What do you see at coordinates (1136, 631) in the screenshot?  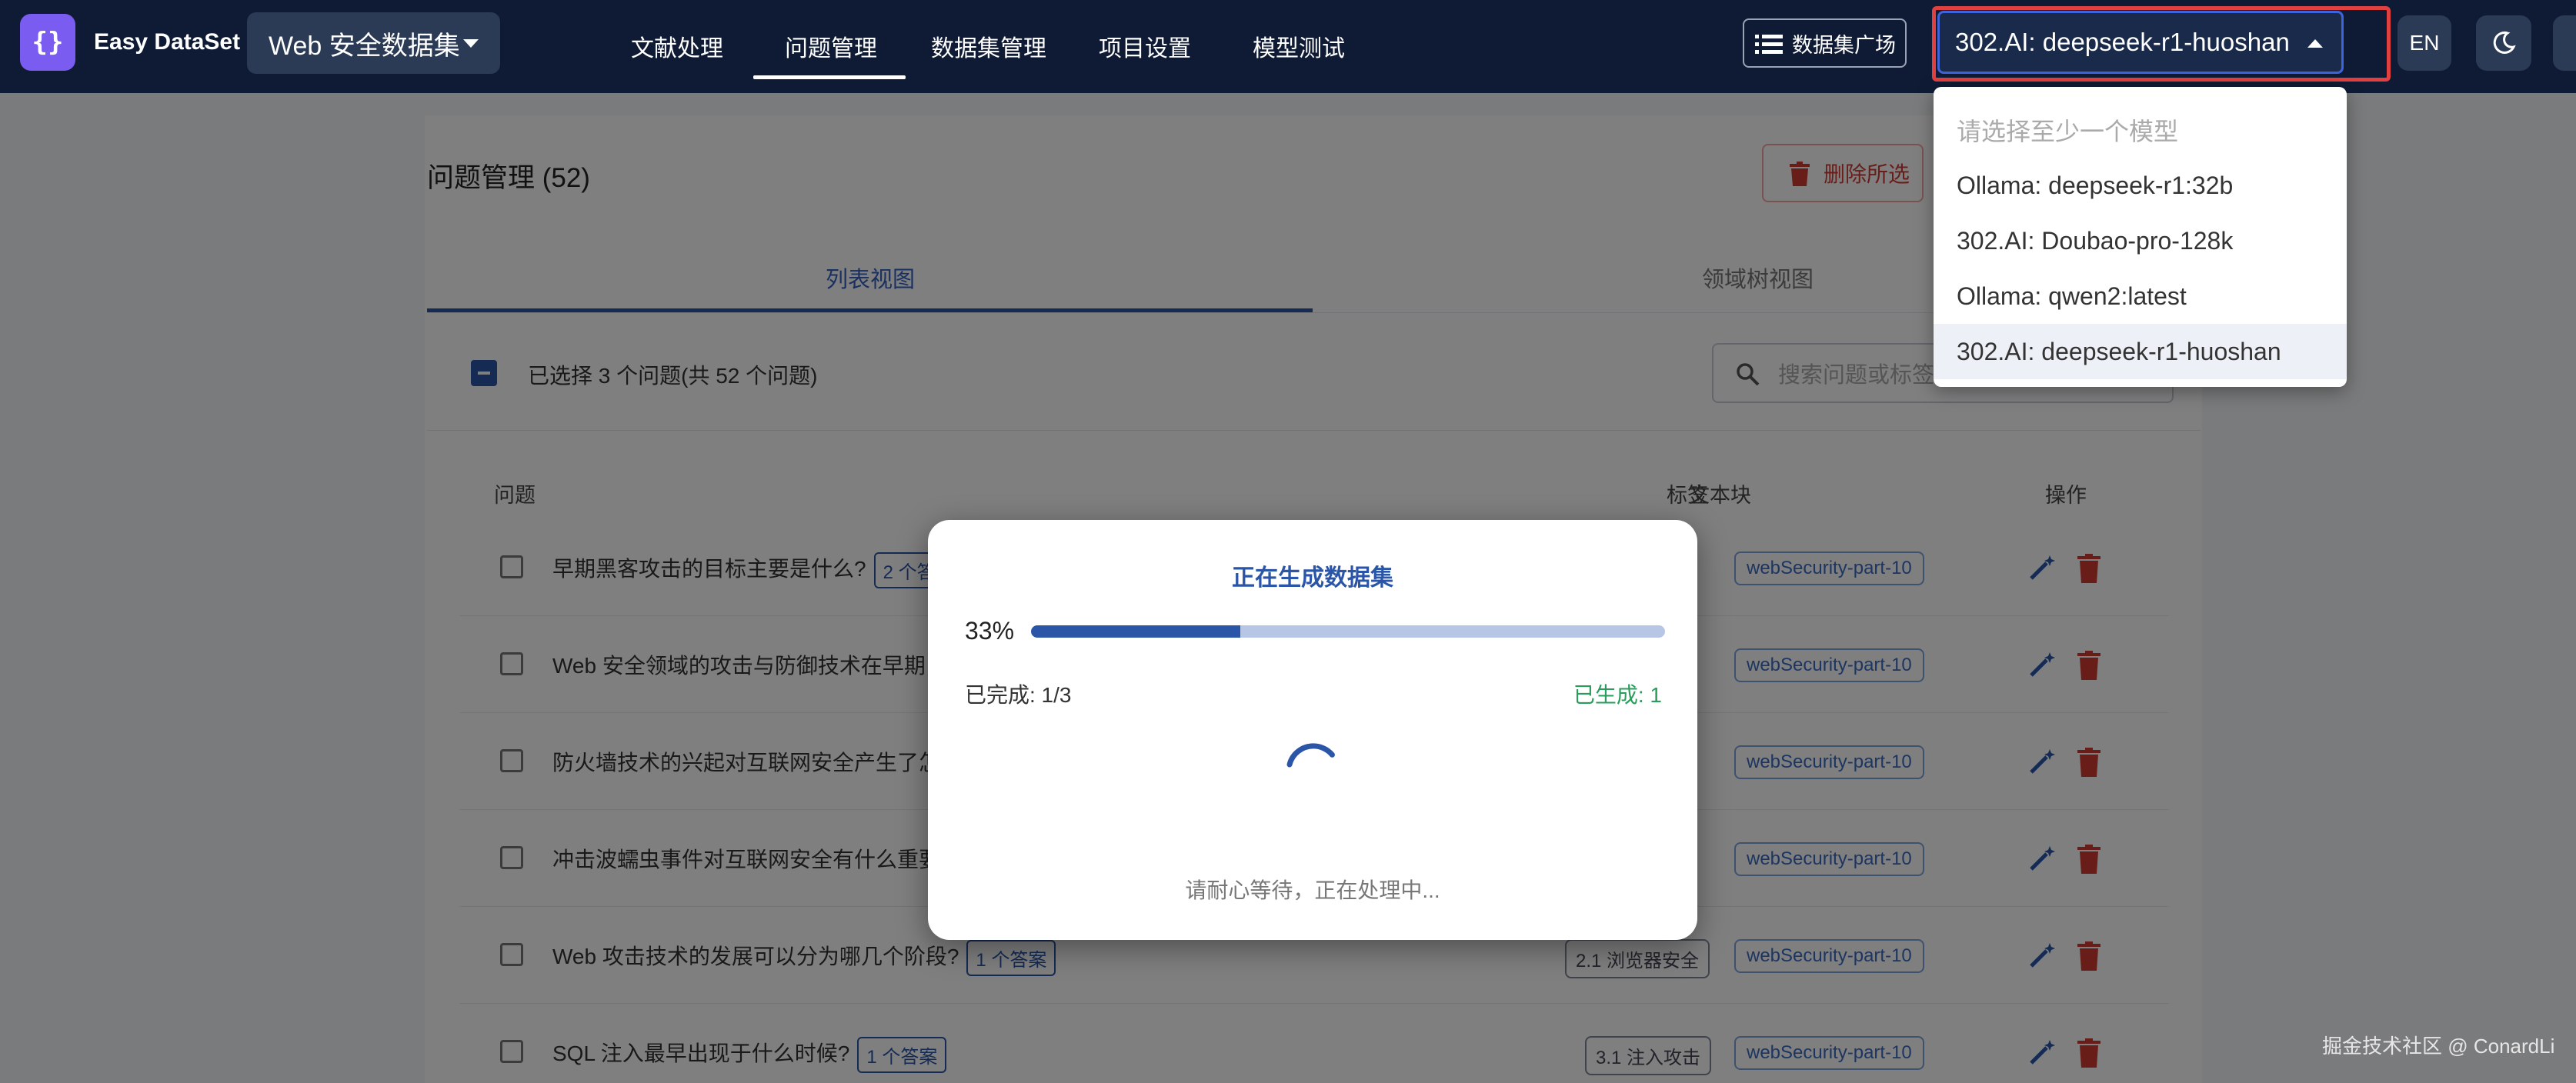 I see `progress-bar-fill` at bounding box center [1136, 631].